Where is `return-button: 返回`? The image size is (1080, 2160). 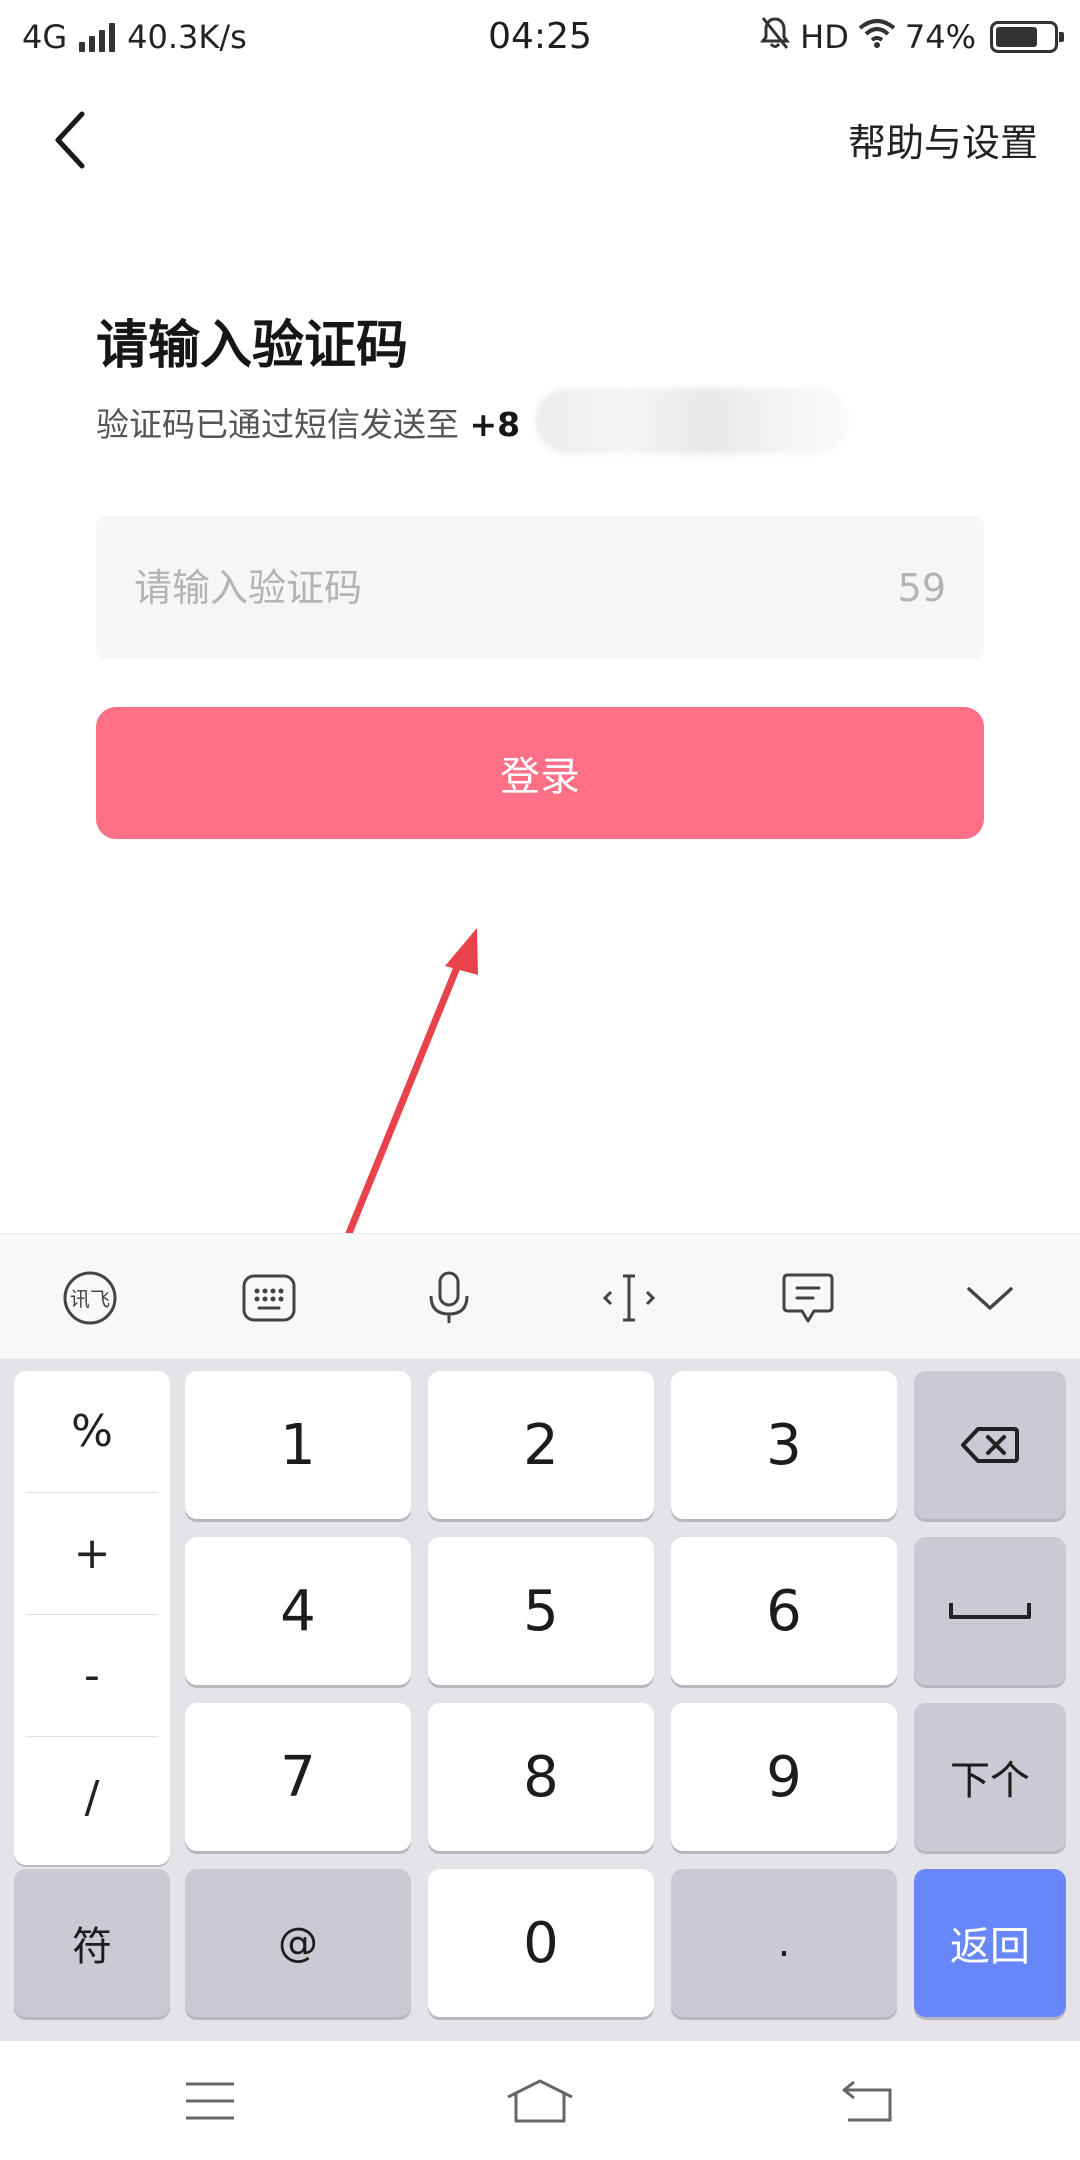
return-button: 返回 is located at coordinates (990, 1943).